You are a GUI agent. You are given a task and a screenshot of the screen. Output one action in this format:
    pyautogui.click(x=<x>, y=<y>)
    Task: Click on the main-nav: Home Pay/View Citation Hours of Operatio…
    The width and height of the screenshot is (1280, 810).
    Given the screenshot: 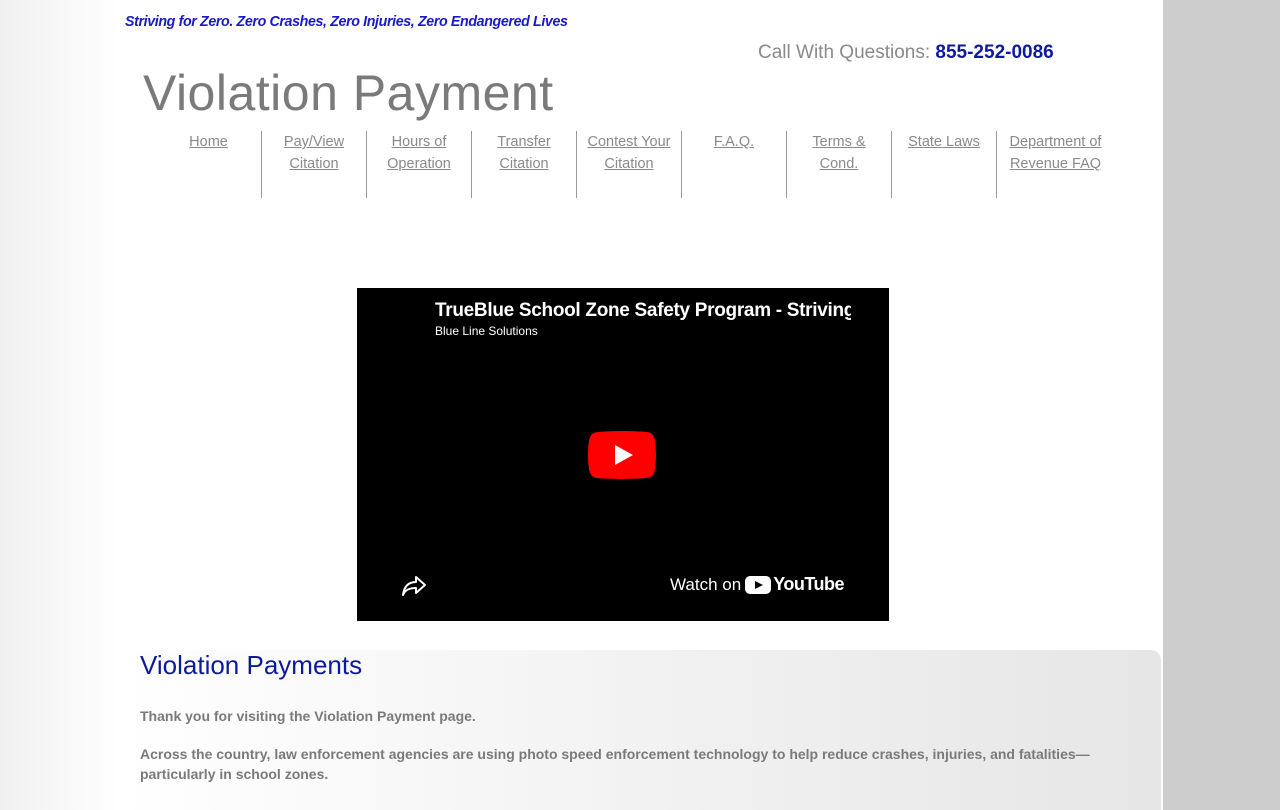 What is the action you would take?
    pyautogui.click(x=635, y=164)
    